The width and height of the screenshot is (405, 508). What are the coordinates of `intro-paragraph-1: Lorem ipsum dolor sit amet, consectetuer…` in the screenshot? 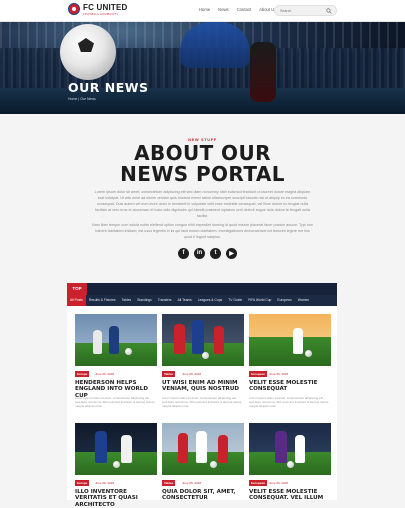 It's located at (202, 204).